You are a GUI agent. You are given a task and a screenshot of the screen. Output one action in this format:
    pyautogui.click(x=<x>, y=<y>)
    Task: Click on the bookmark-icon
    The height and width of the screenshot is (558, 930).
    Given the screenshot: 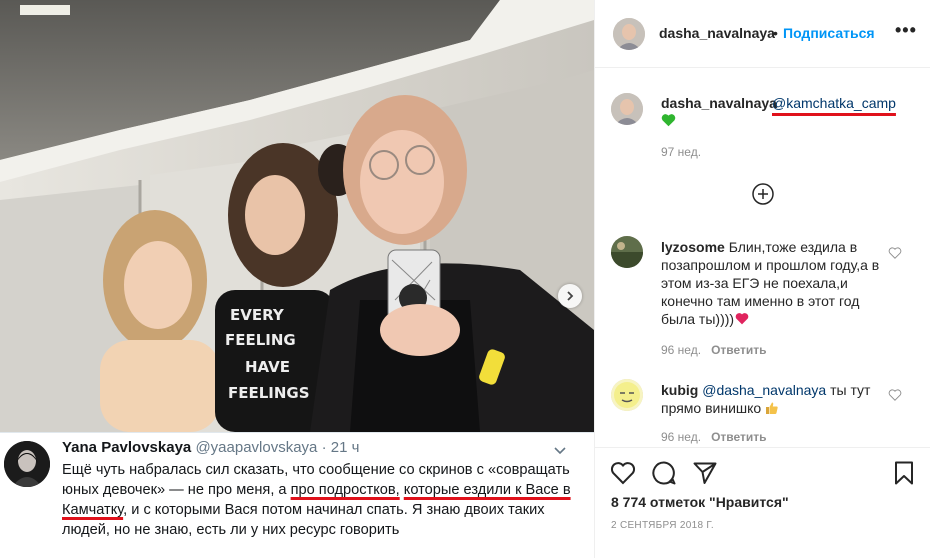 What is the action you would take?
    pyautogui.click(x=904, y=473)
    